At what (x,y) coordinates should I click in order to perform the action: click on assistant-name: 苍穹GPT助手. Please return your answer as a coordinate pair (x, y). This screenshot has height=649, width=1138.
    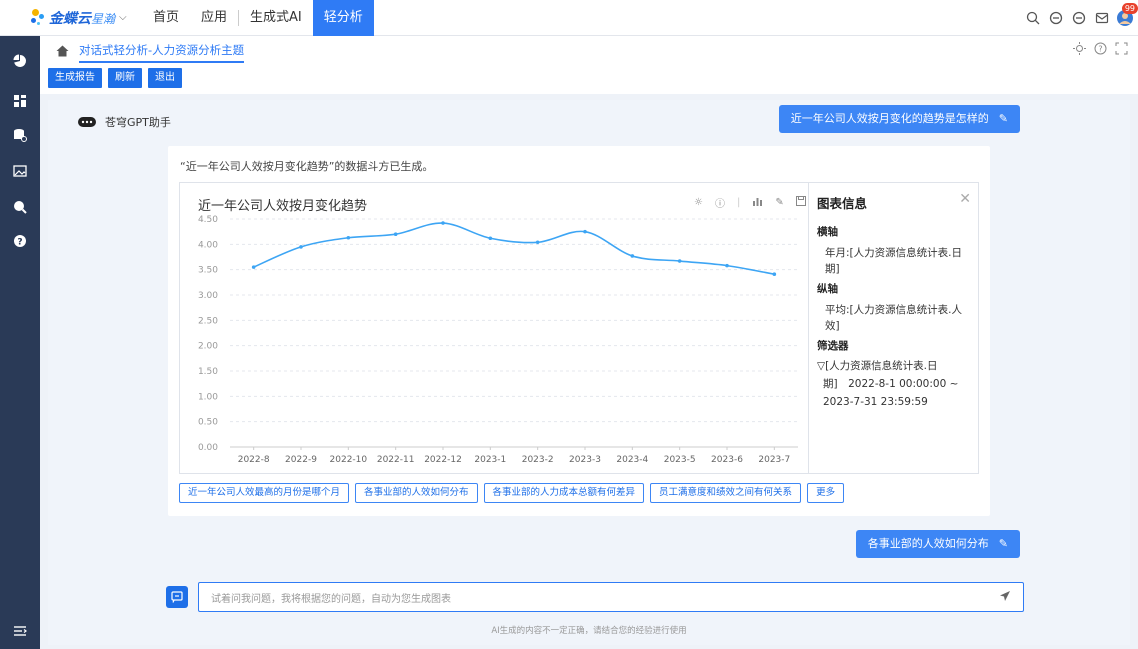
    Looking at the image, I should click on (138, 122).